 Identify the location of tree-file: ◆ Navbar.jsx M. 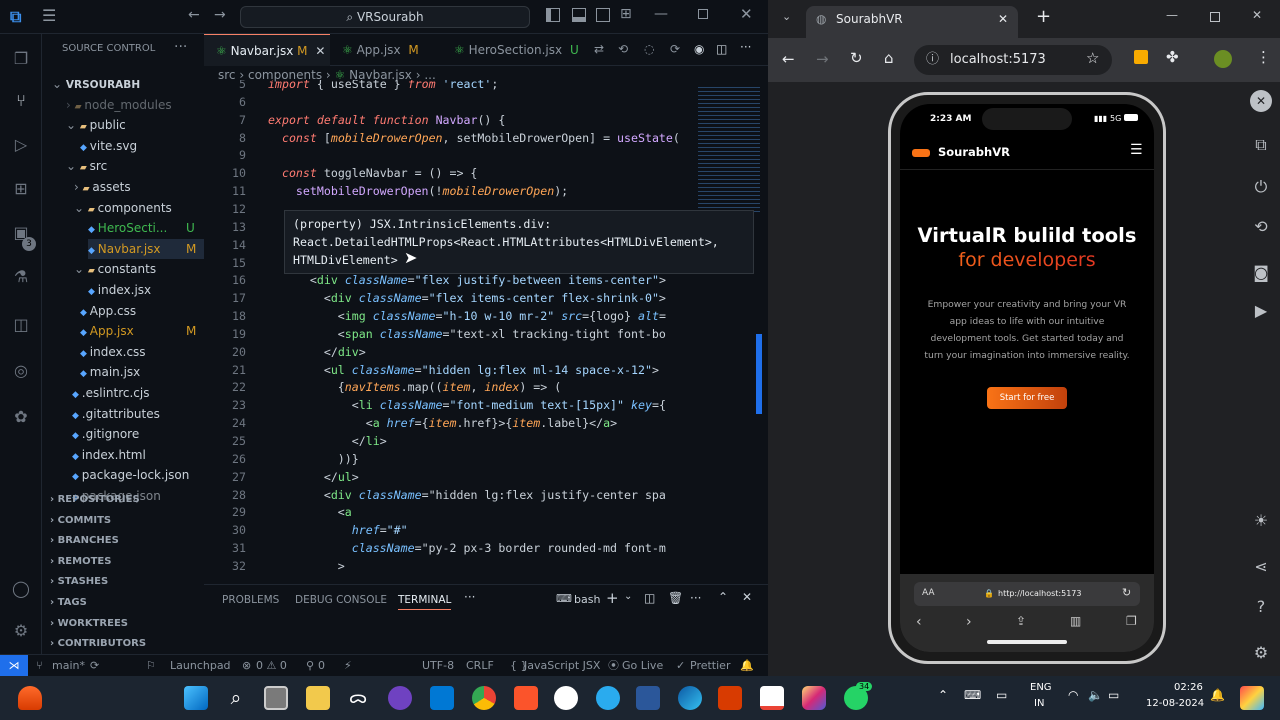
(146, 248).